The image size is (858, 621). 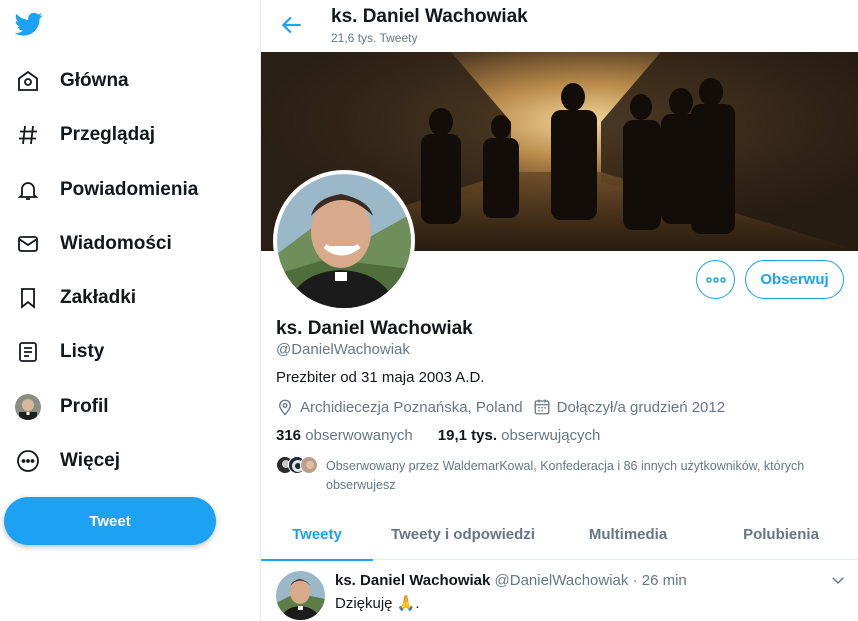 I want to click on sidebar-item-home: Główna, so click(x=64, y=81).